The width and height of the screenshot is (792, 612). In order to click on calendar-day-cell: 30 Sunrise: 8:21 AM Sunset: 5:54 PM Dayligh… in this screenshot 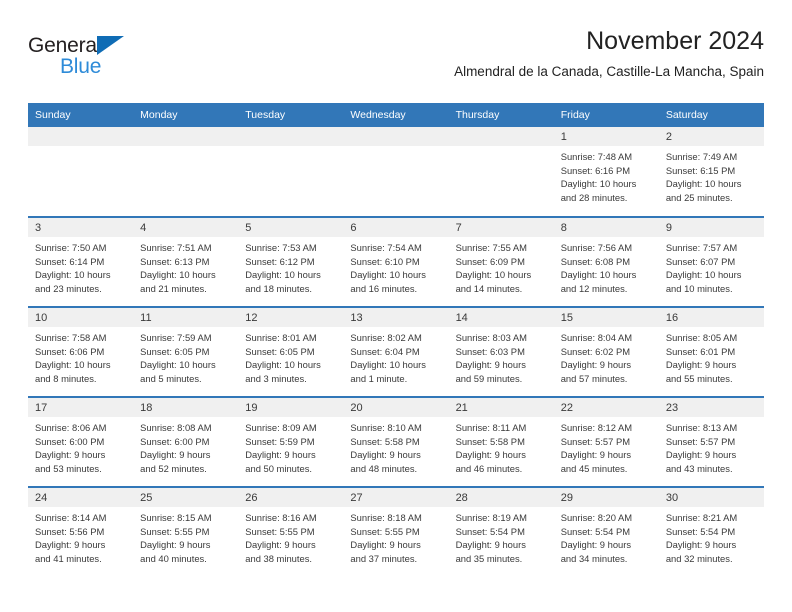, I will do `click(711, 531)`.